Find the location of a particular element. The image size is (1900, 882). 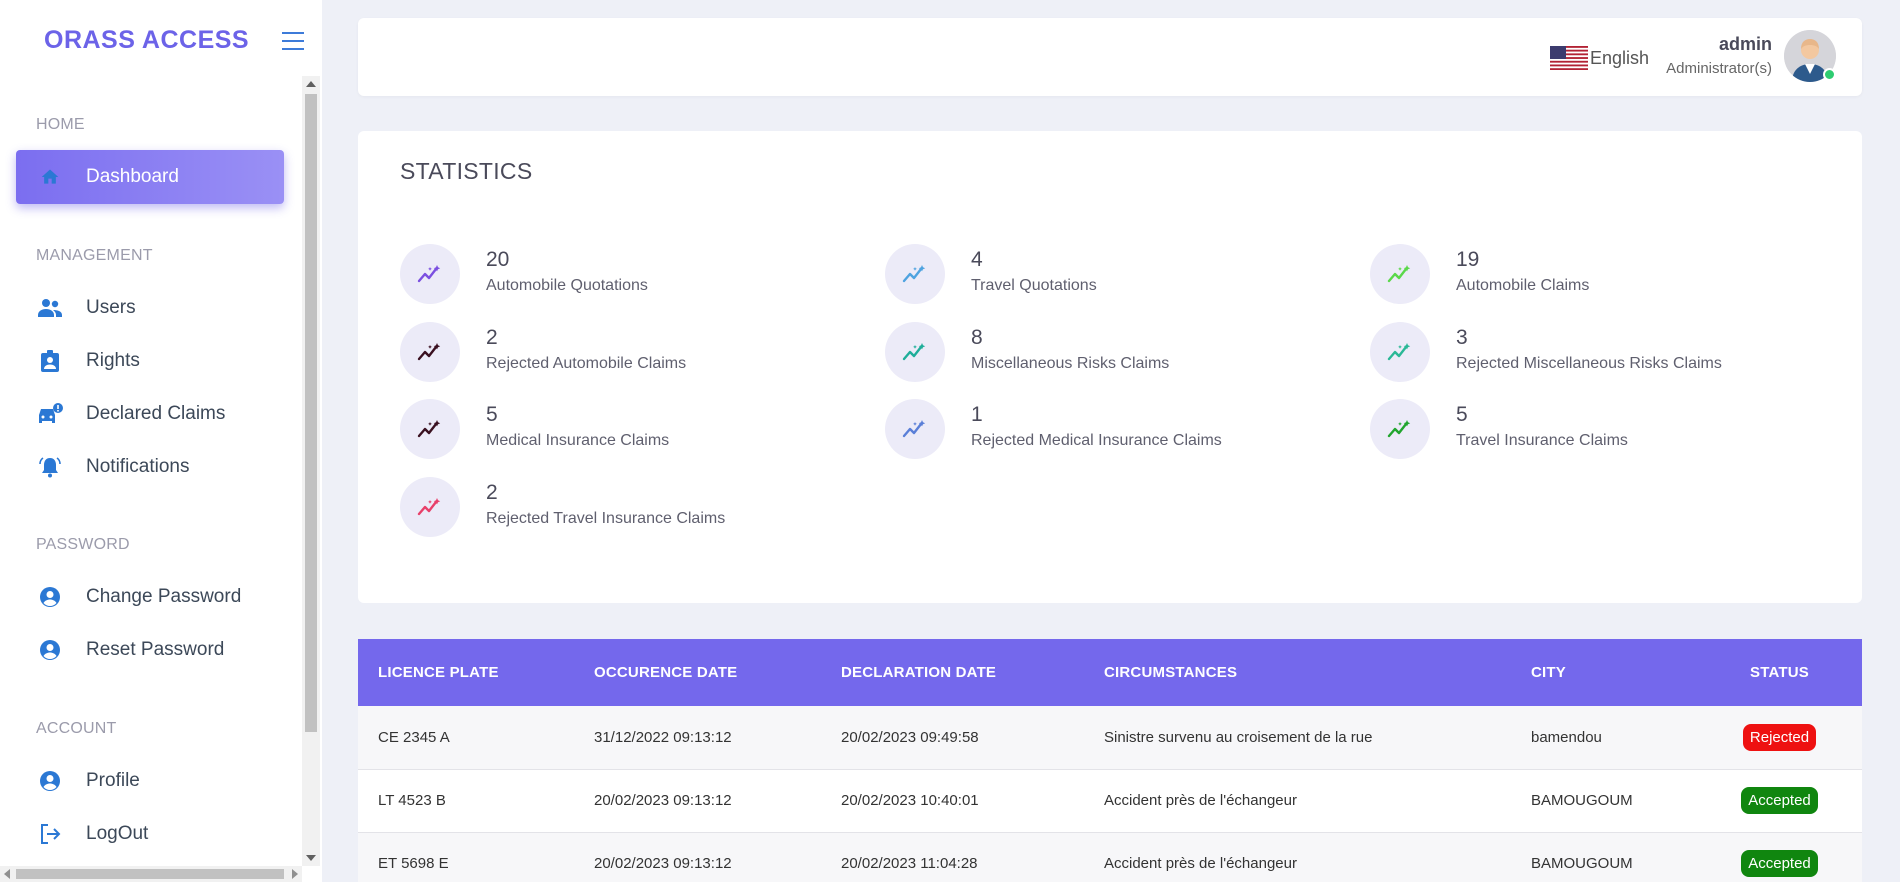

sidebar-item-label: Profile is located at coordinates (113, 780).